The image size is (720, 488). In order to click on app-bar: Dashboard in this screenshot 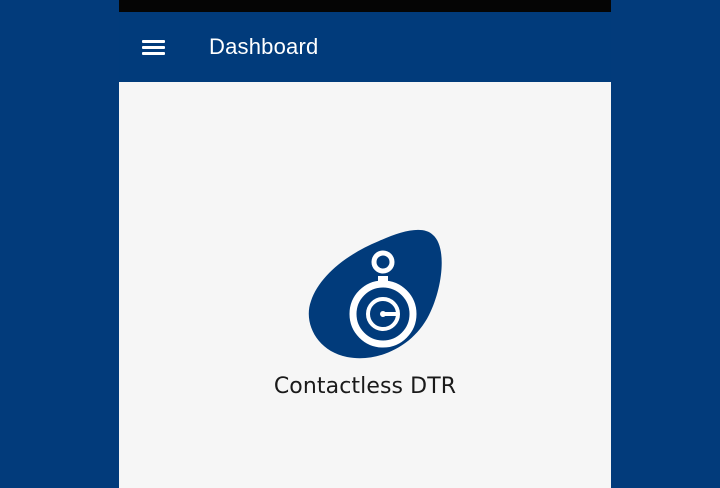, I will do `click(365, 47)`.